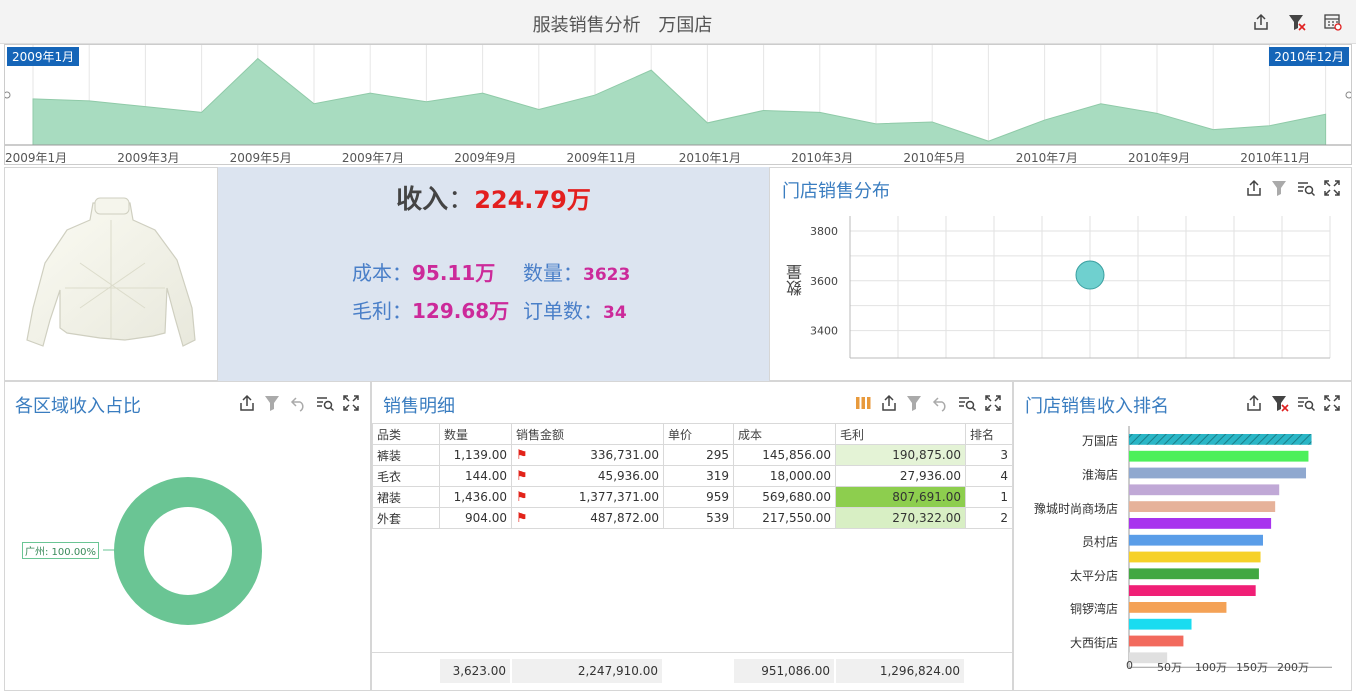 Image resolution: width=1356 pixels, height=695 pixels. I want to click on ranking-x-tick: 50万, so click(1169, 667).